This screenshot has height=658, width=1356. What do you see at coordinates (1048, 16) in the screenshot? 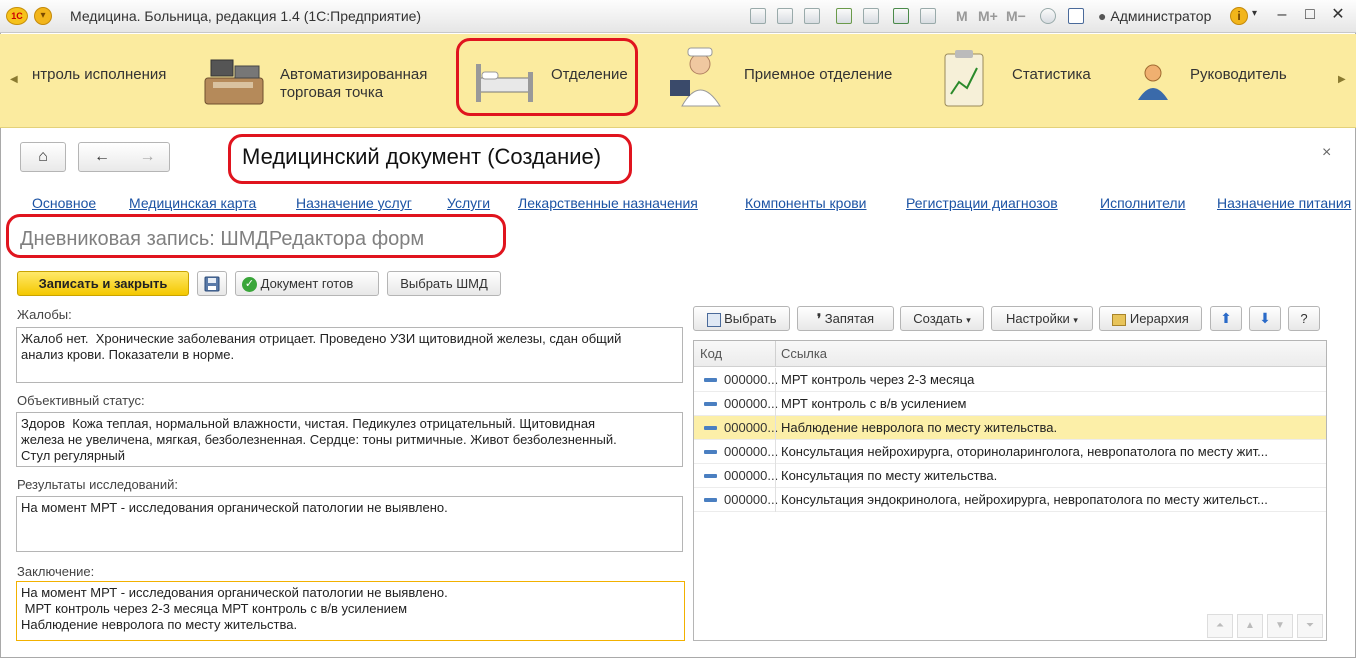
I see `zoom-icon` at bounding box center [1048, 16].